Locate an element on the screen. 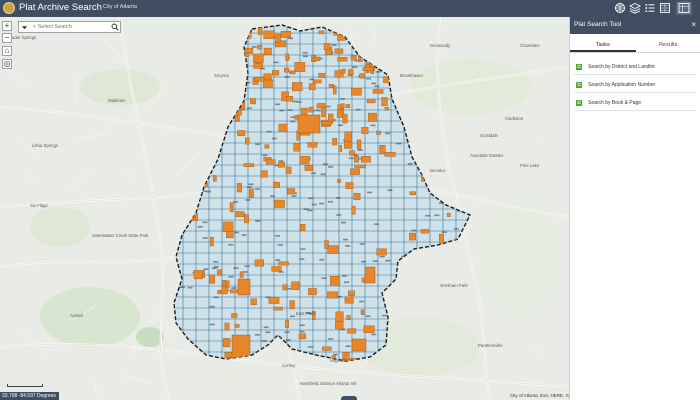  close-icon: × is located at coordinates (693, 24).